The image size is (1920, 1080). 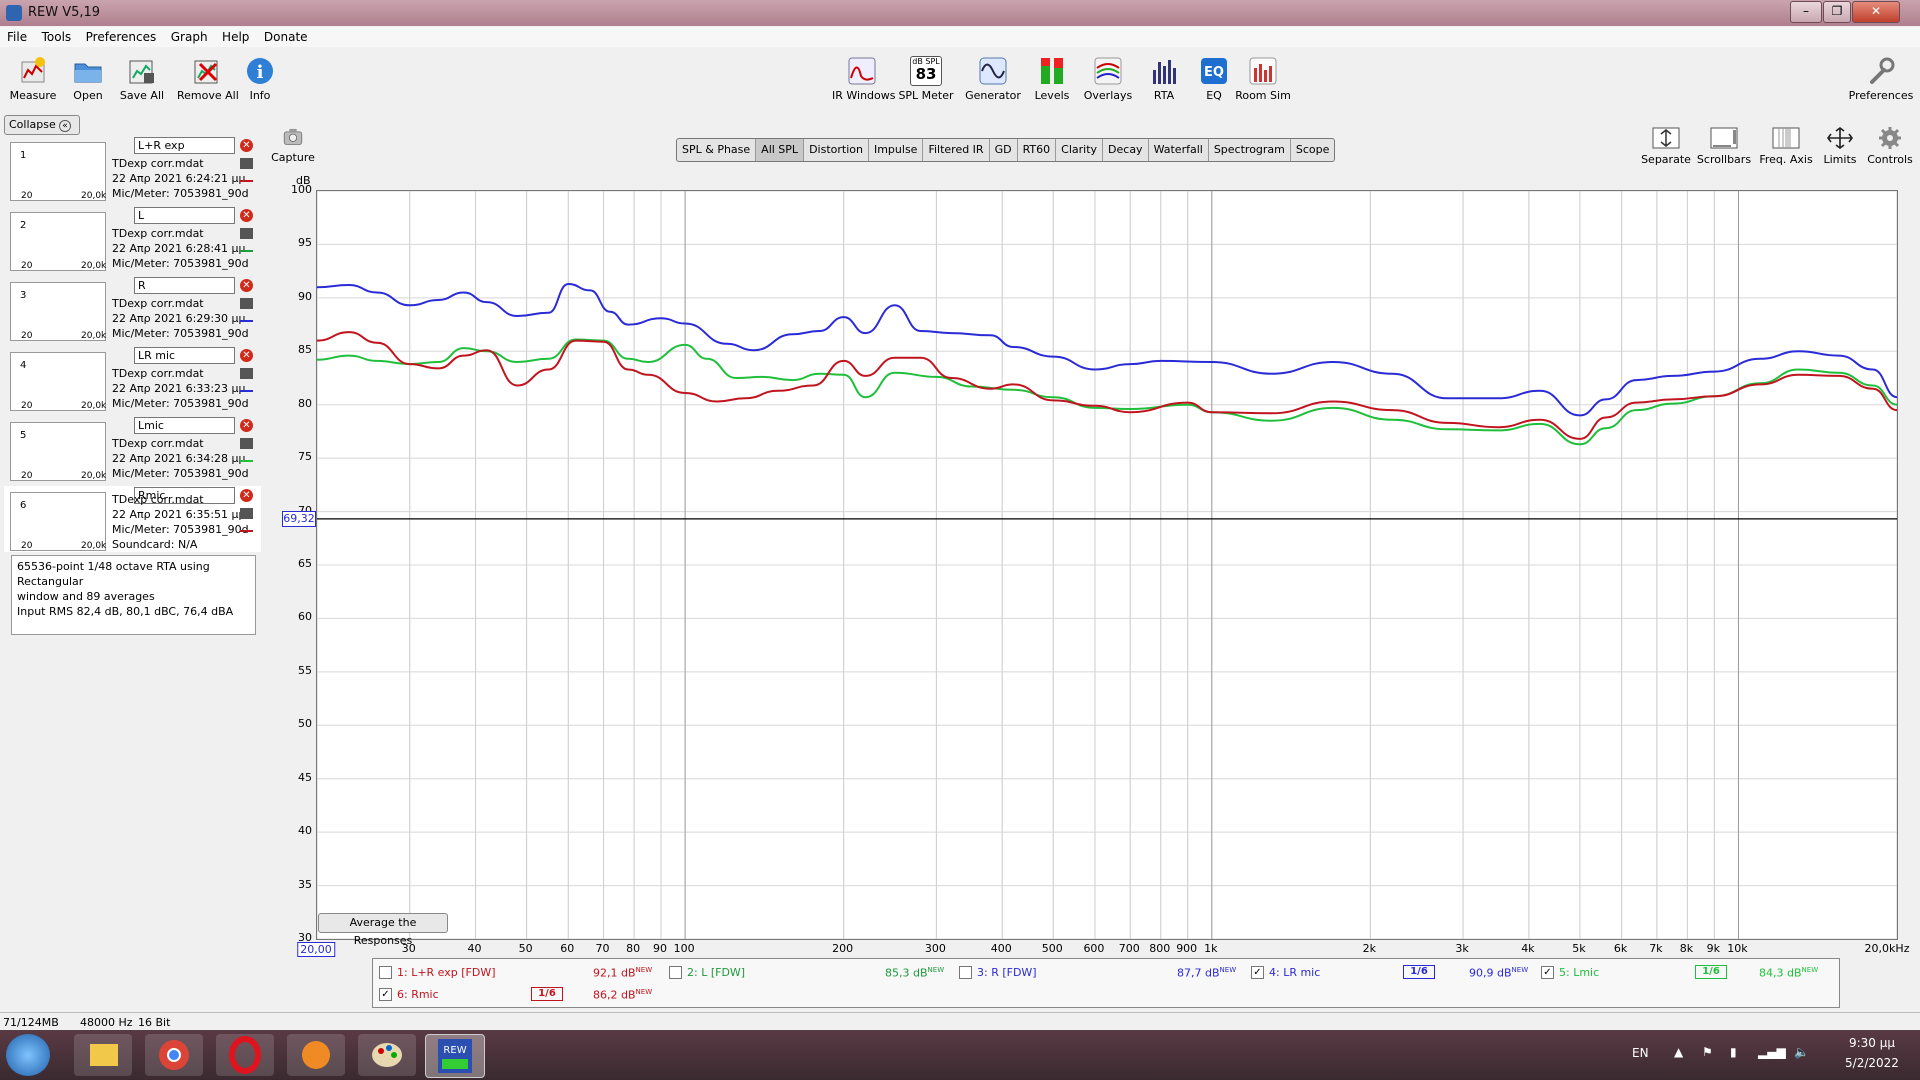 What do you see at coordinates (188, 35) in the screenshot?
I see `menu-graph: Graph` at bounding box center [188, 35].